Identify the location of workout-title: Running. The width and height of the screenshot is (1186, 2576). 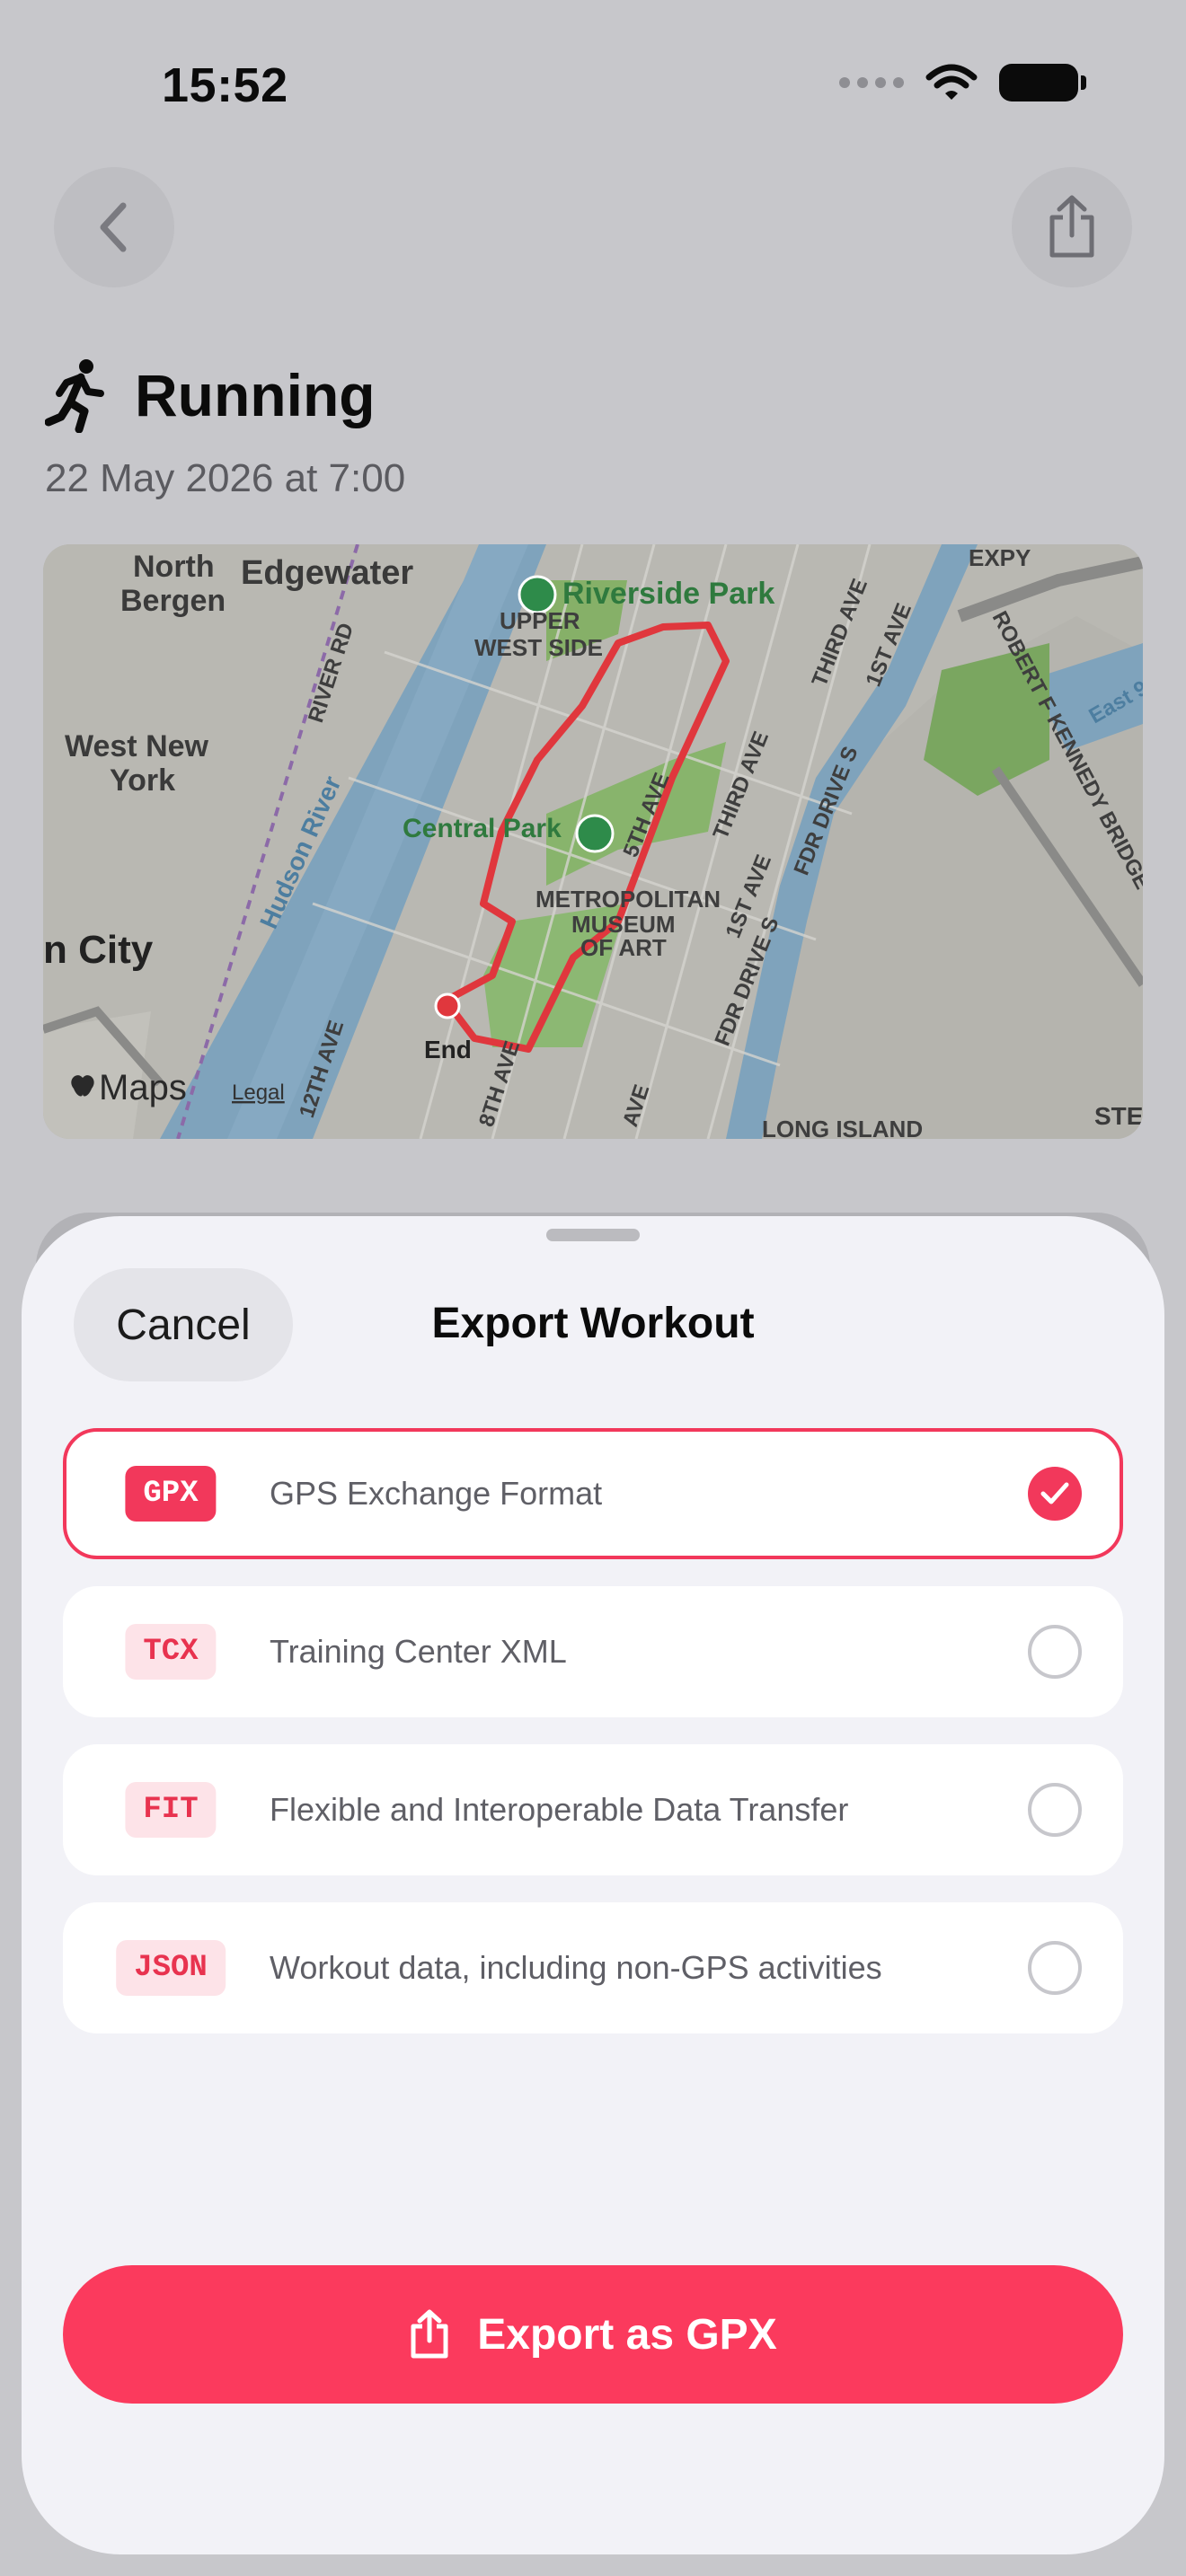
(255, 395).